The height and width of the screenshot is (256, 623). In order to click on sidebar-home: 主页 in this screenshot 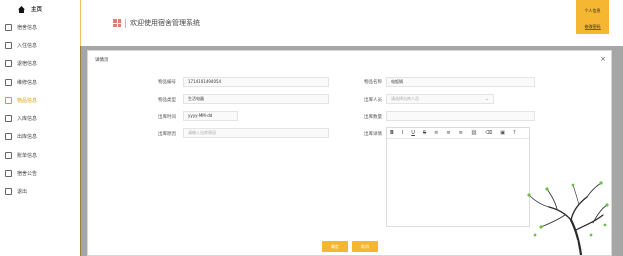, I will do `click(40, 9)`.